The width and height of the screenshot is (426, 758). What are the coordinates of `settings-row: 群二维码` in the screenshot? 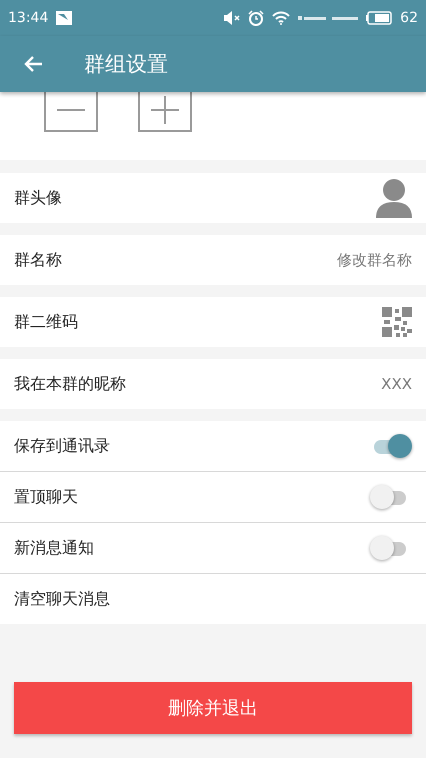 It's located at (213, 322).